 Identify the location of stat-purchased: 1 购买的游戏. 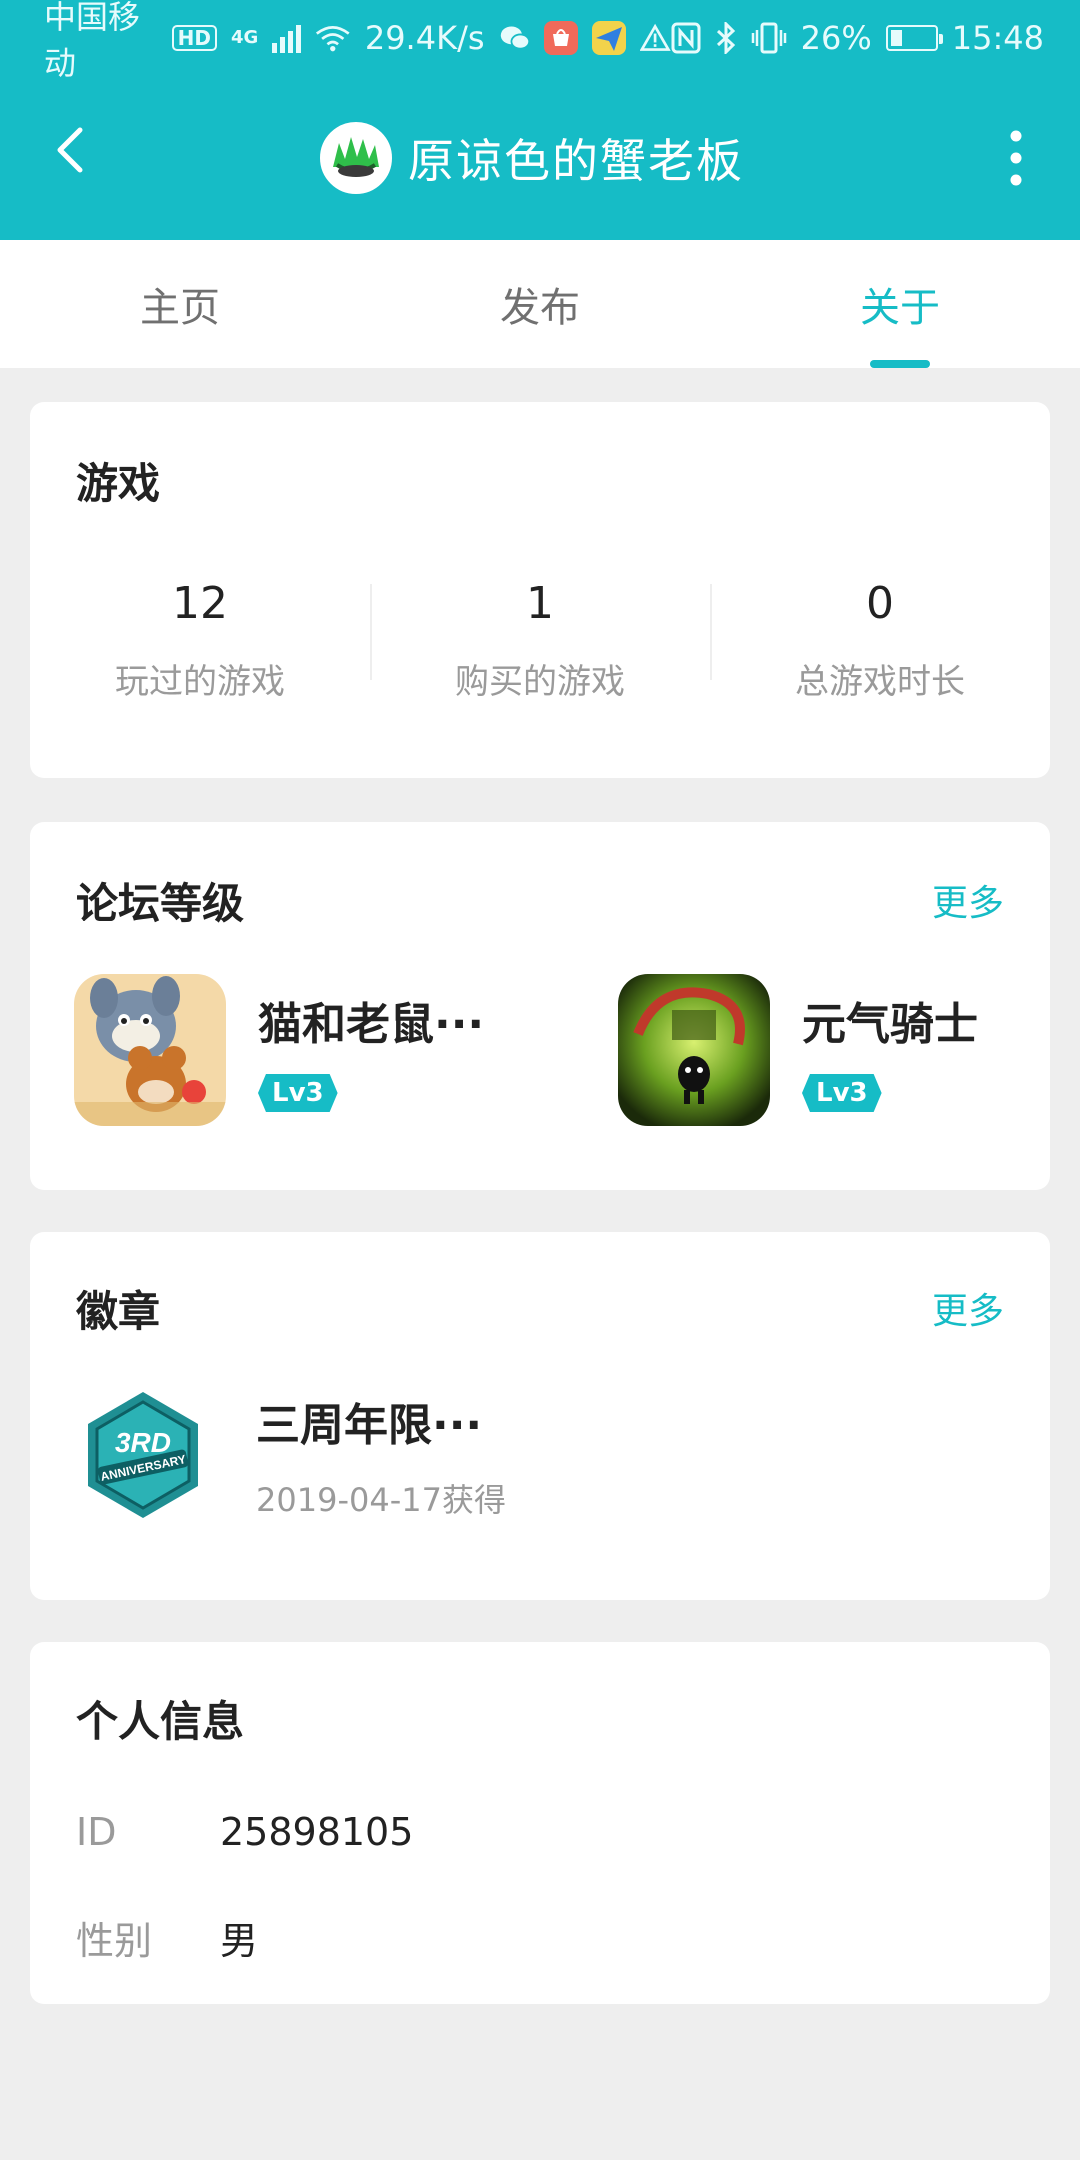
(540, 637).